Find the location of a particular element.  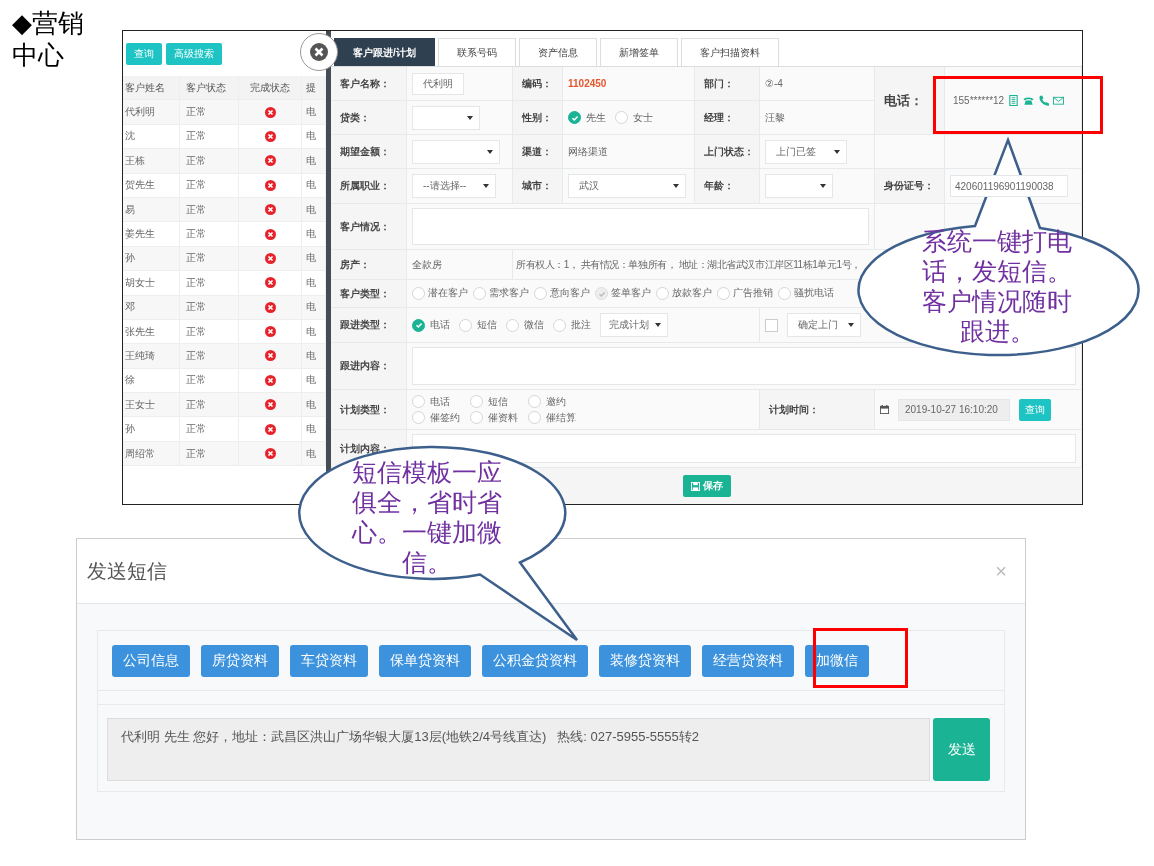

select-field: 确定上门 is located at coordinates (824, 325).